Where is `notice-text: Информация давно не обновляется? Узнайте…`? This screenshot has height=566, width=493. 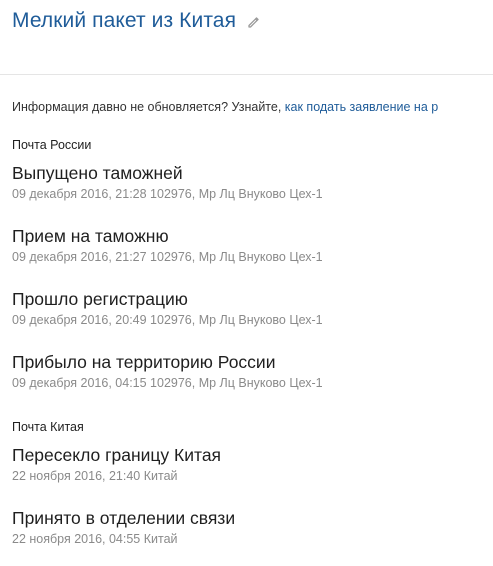 notice-text: Информация давно не обновляется? Узнайте… is located at coordinates (148, 107).